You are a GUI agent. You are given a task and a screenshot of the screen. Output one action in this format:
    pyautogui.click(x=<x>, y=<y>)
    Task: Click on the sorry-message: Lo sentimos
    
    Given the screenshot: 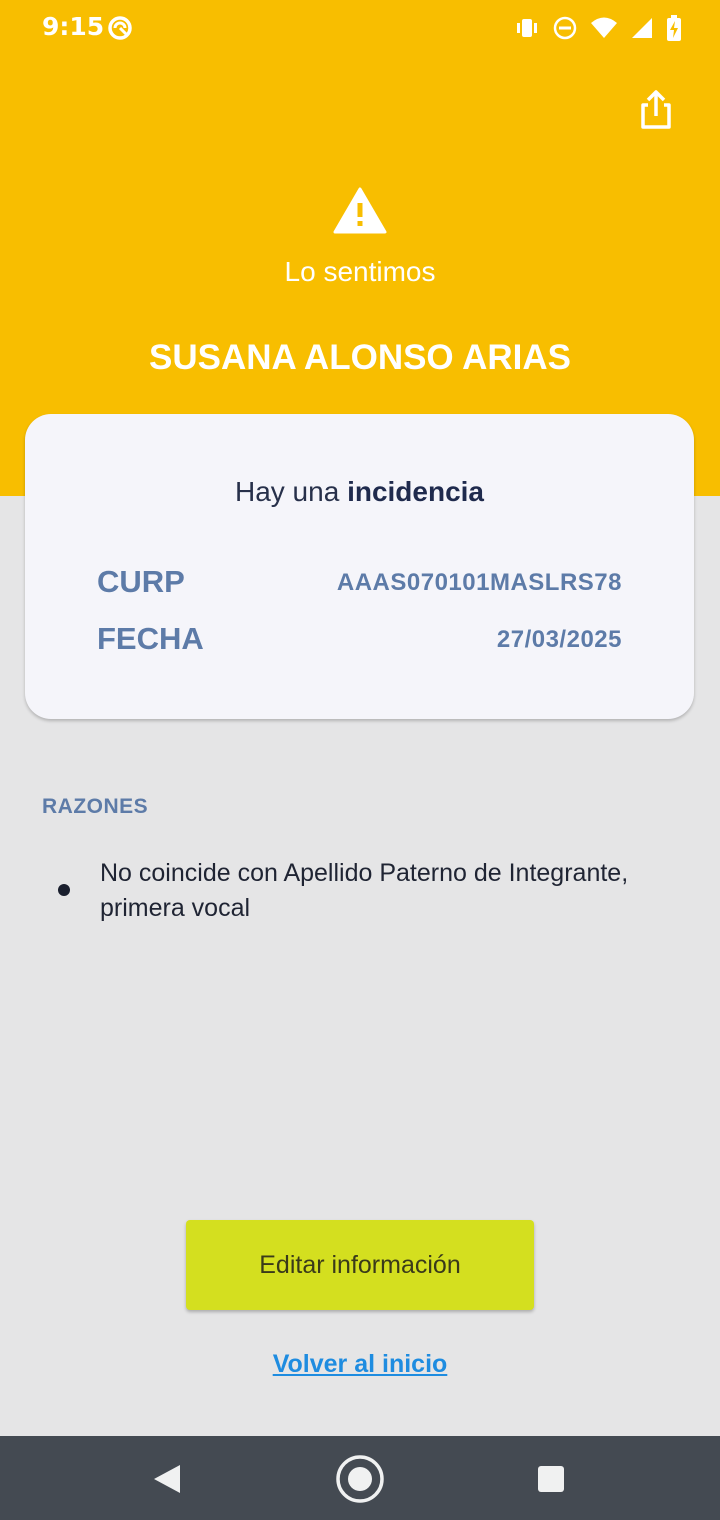 What is the action you would take?
    pyautogui.click(x=360, y=271)
    